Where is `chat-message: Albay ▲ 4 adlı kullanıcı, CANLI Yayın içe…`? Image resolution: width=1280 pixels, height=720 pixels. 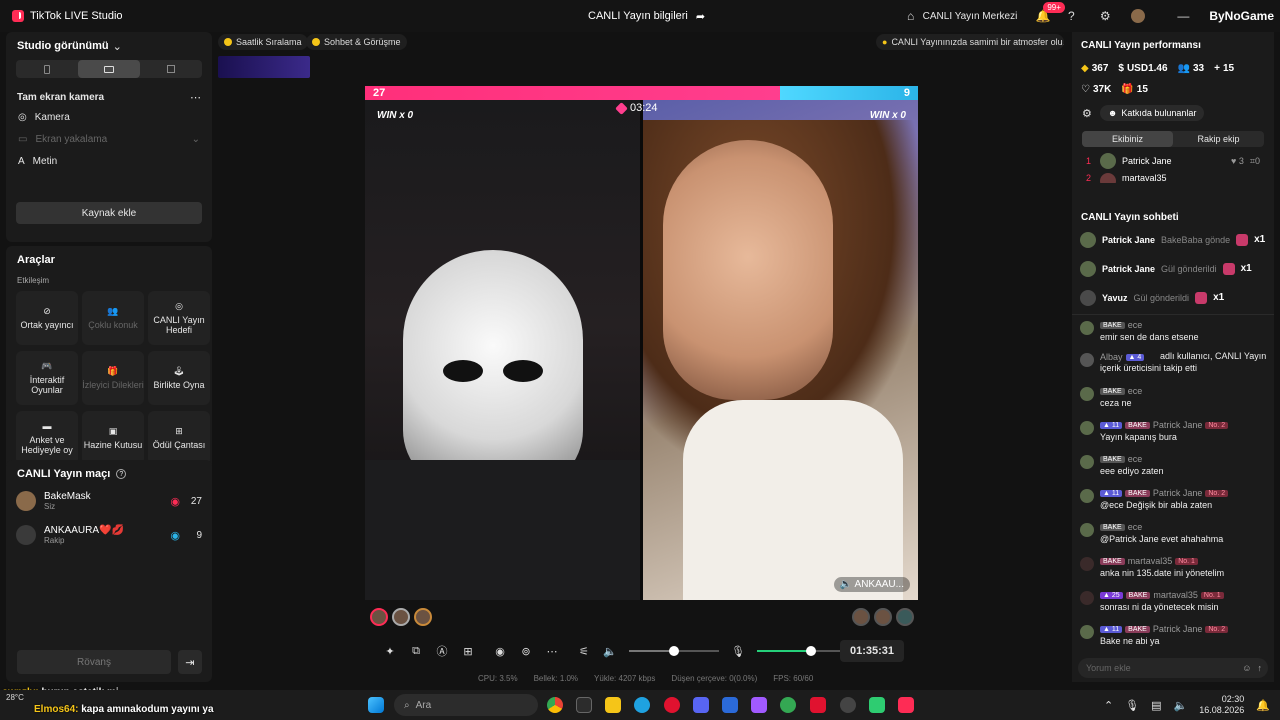 chat-message: Albay ▲ 4 adlı kullanıcı, CANLI Yayın içe… is located at coordinates (1173, 362).